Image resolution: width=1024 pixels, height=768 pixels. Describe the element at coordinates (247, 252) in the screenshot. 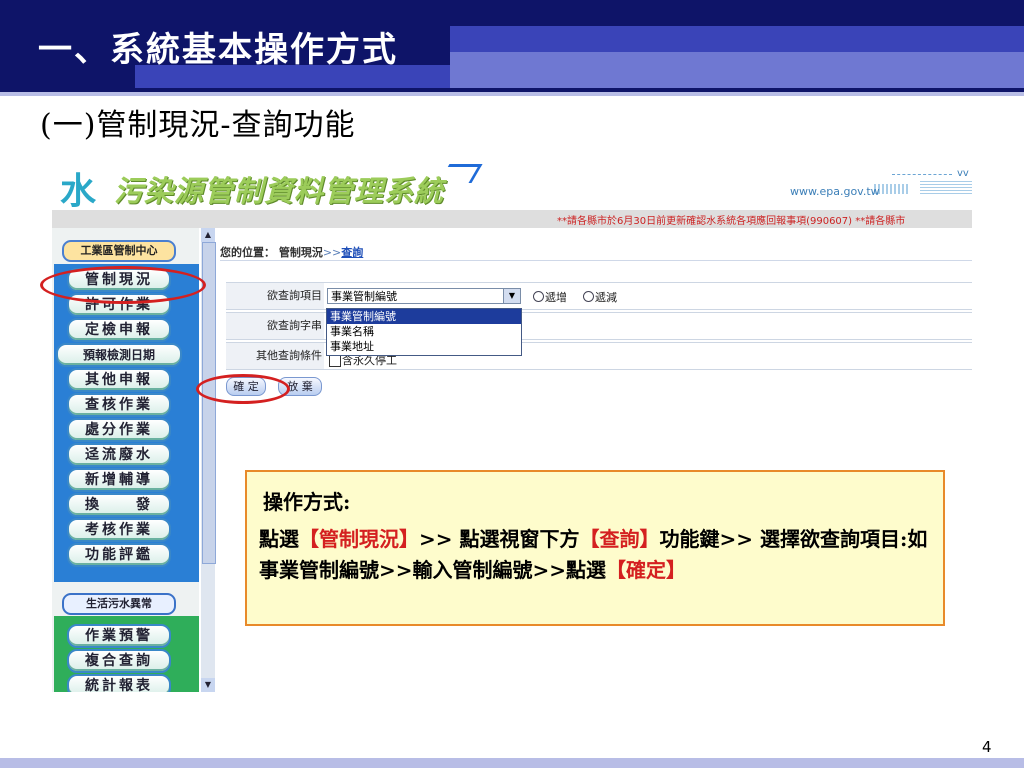

I see `breadcrumb-prefix: 您的位置：` at that location.